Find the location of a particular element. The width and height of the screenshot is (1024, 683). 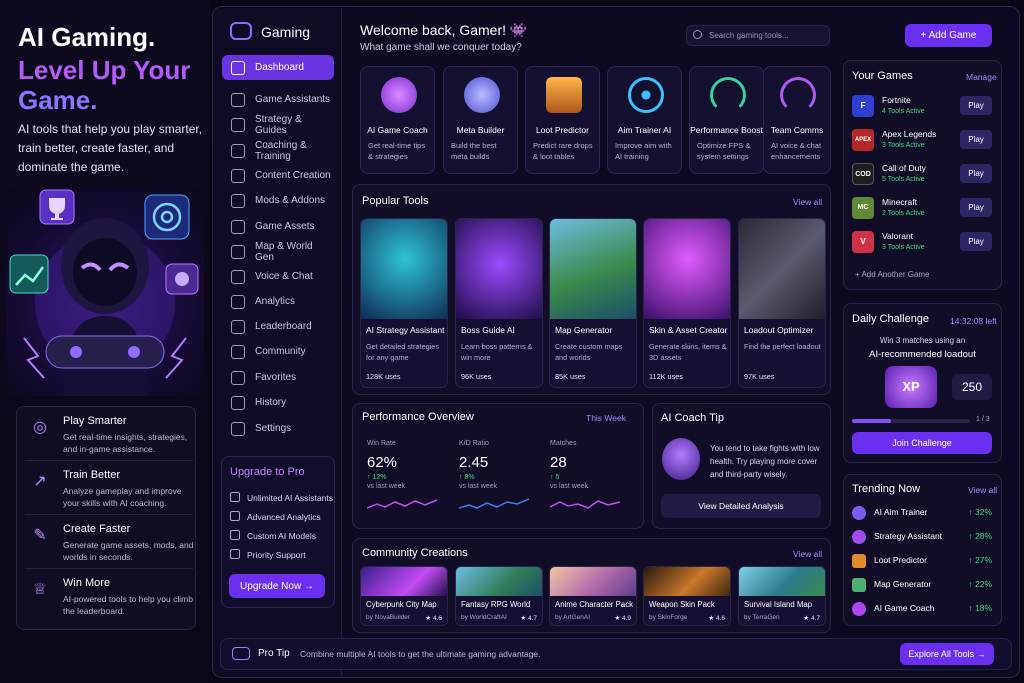

sidebar-item-leaderboard: Leaderboard is located at coordinates (278, 326).